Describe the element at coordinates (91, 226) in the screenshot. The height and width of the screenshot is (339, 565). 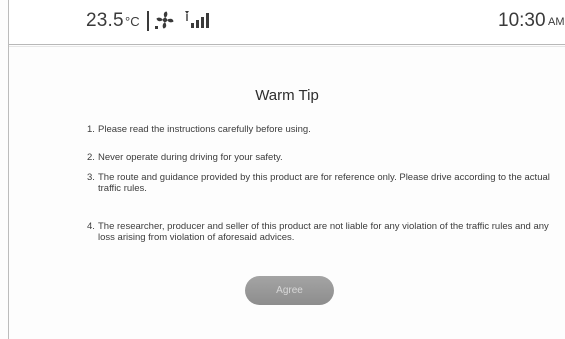
I see `tip-number: 4.` at that location.